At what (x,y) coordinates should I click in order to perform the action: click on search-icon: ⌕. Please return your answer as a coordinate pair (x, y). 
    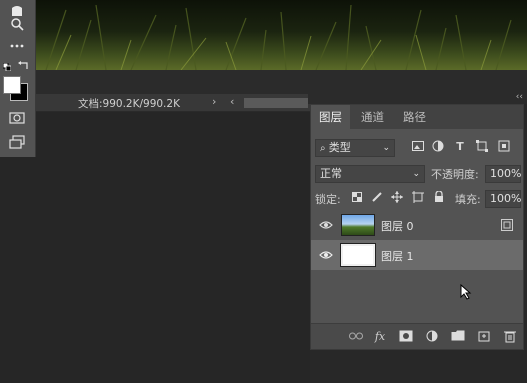
    Looking at the image, I should click on (324, 148).